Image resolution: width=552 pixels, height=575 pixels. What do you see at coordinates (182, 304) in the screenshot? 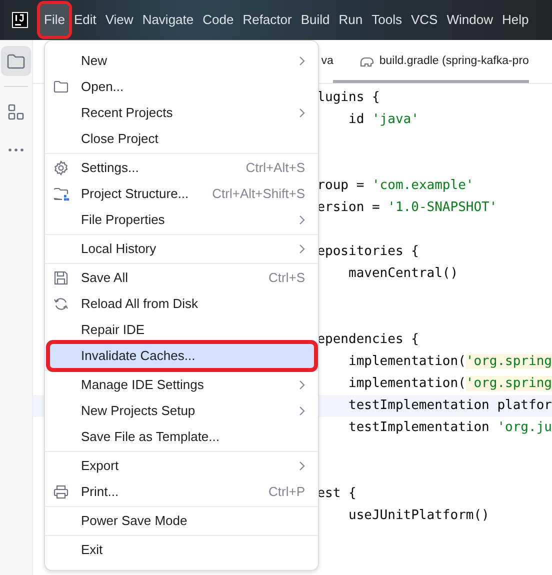
I see `menu-item: Reload All from Disk` at bounding box center [182, 304].